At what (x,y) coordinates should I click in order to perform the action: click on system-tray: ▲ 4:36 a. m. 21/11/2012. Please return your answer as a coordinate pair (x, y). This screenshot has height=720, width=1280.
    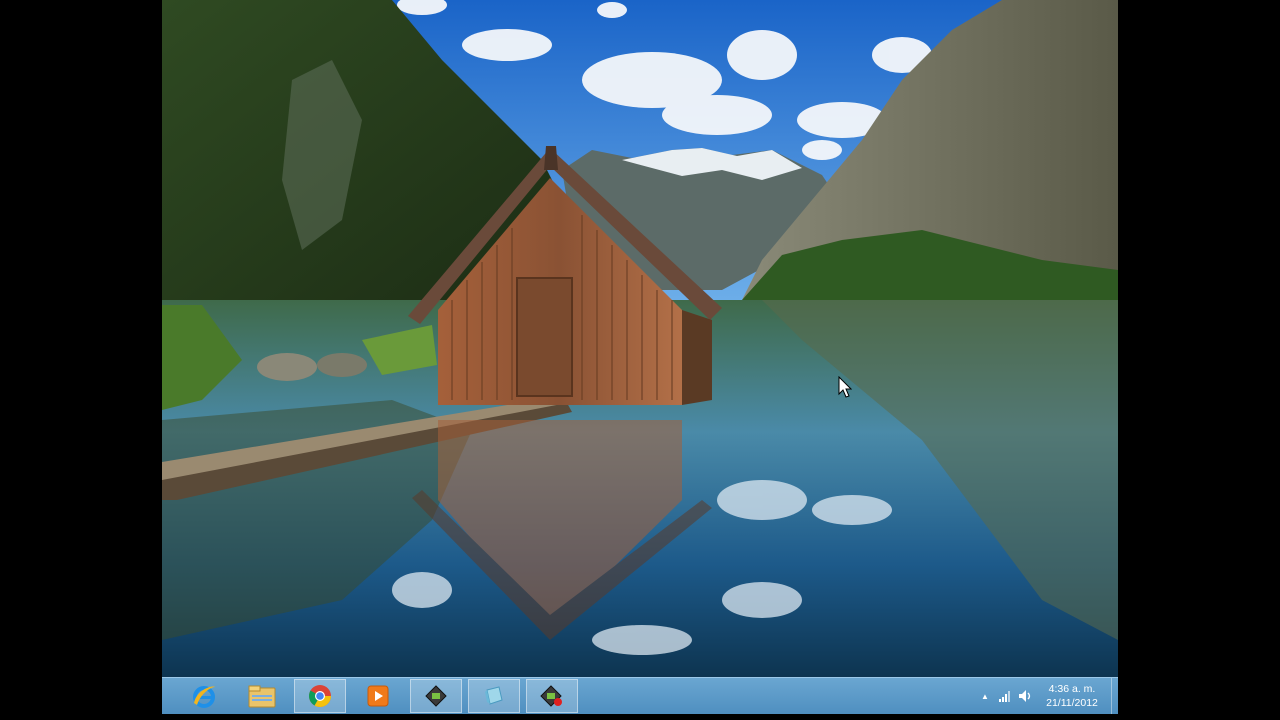
    Looking at the image, I should click on (1046, 696).